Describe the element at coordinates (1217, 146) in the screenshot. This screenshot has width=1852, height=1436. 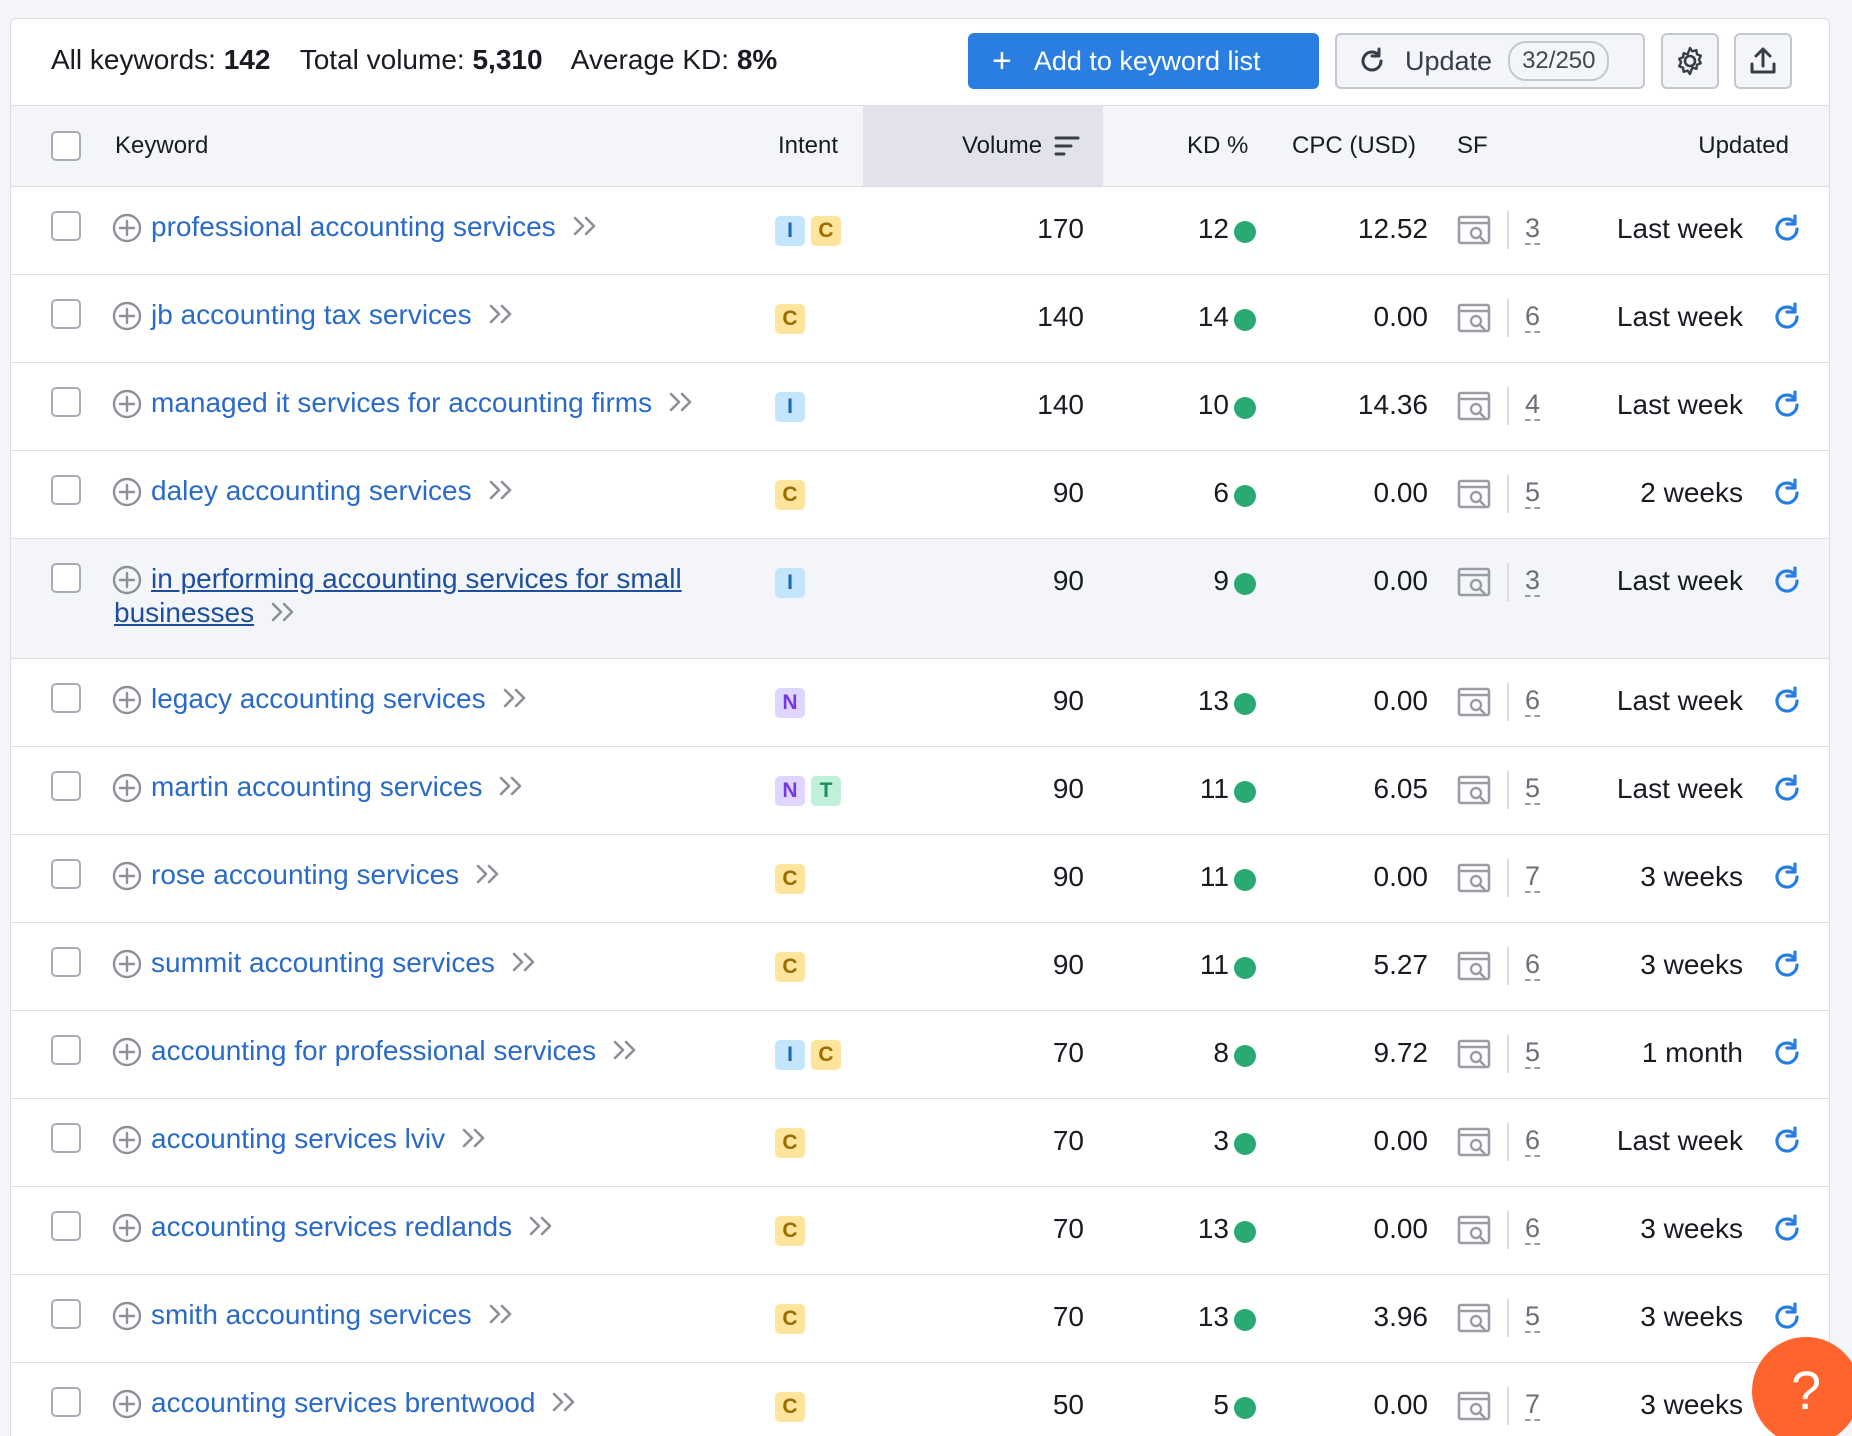
I see `column-kd: KD %` at that location.